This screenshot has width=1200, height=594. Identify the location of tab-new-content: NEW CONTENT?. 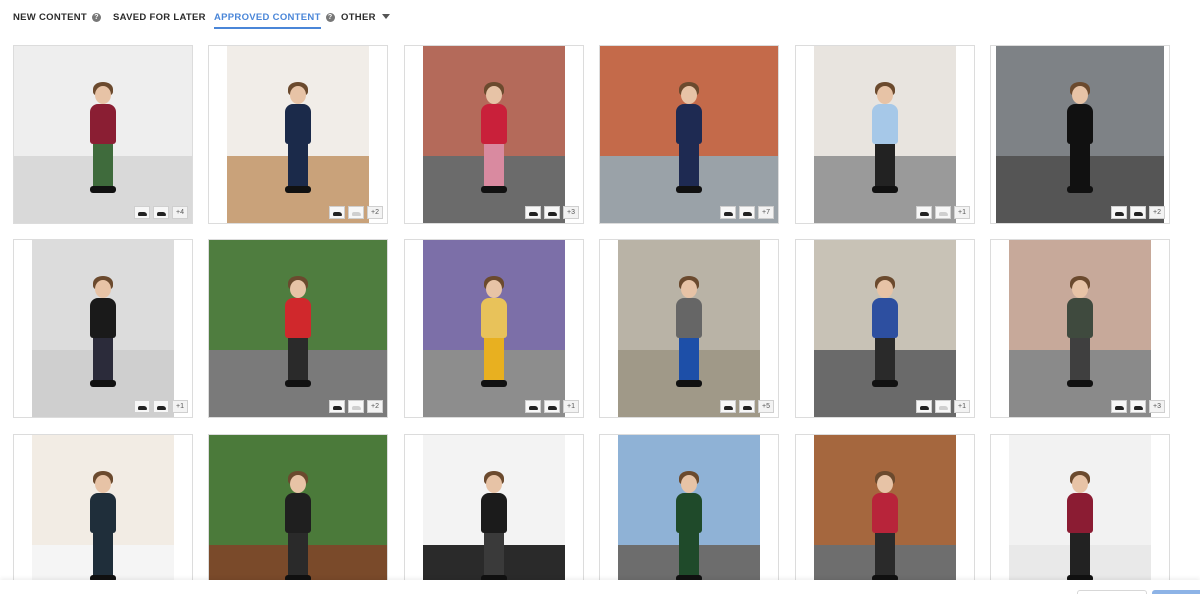
(57, 17).